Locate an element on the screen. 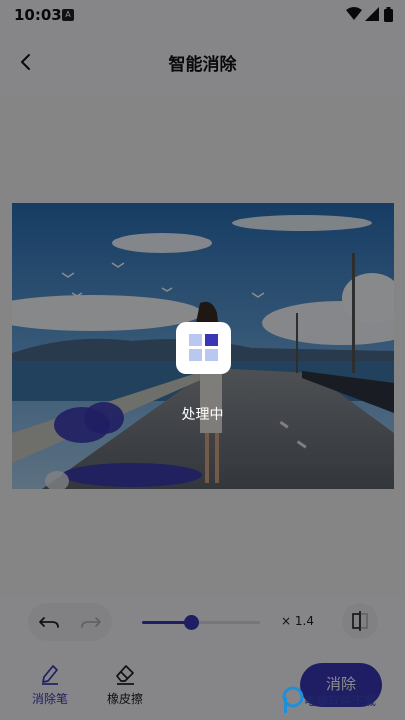 This screenshot has height=720, width=405. processing-text: 处理中 is located at coordinates (202, 415).